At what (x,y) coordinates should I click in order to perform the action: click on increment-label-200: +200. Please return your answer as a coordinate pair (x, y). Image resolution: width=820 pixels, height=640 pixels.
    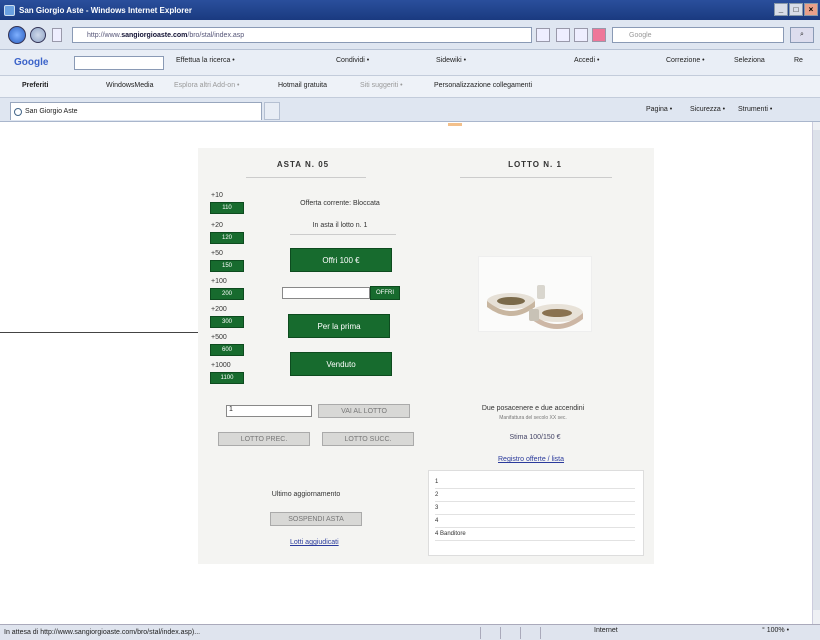
    Looking at the image, I should click on (219, 309).